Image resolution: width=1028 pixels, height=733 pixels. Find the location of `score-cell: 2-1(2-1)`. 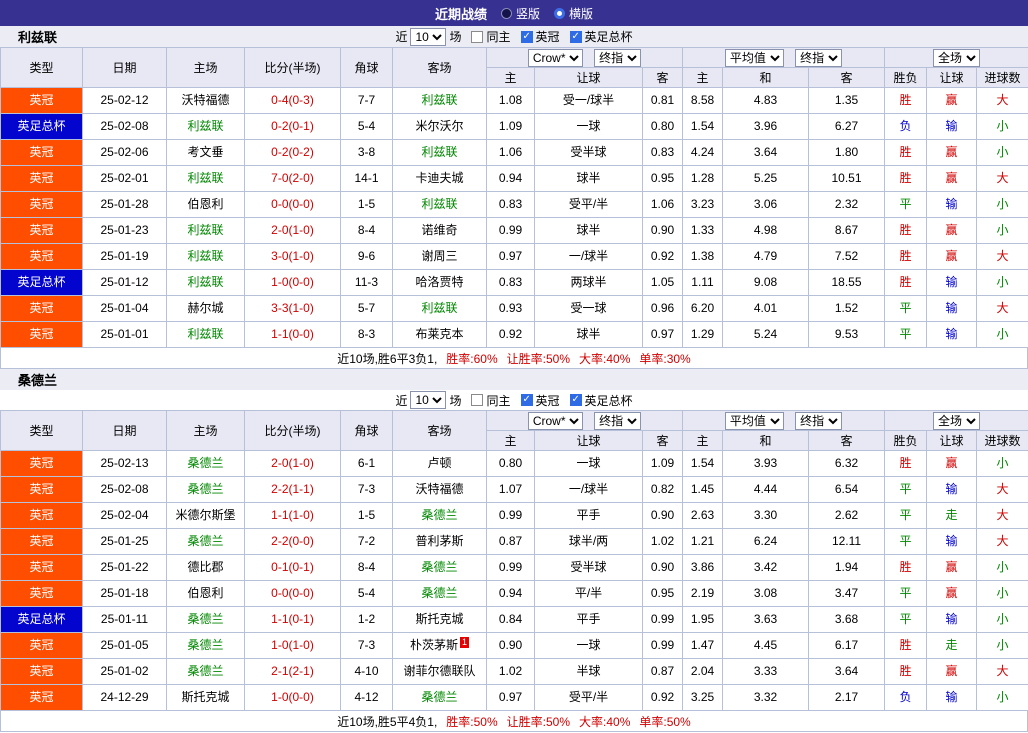

score-cell: 2-1(2-1) is located at coordinates (292, 671).